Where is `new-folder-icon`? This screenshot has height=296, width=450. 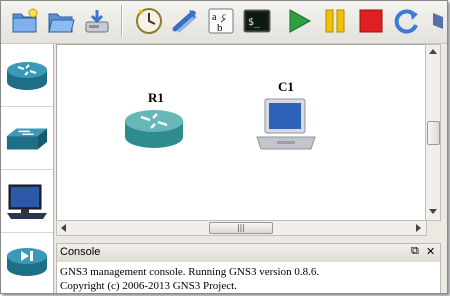 new-folder-icon is located at coordinates (25, 20).